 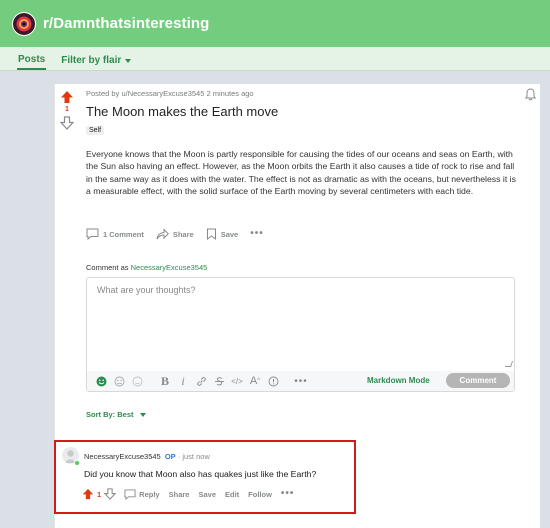 I want to click on bell-icon, so click(x=530, y=94).